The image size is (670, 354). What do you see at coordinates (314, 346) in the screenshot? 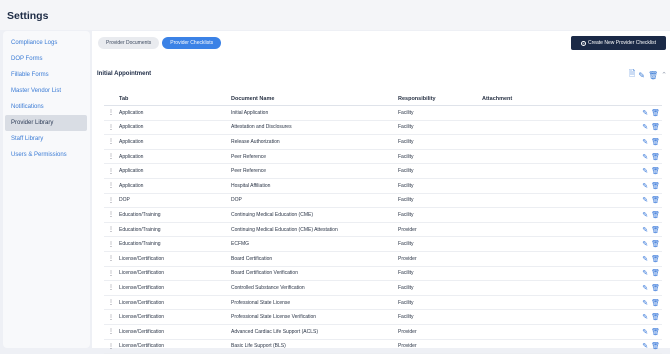
I see `cell-document-name: Basic Life Support (BLS)` at bounding box center [314, 346].